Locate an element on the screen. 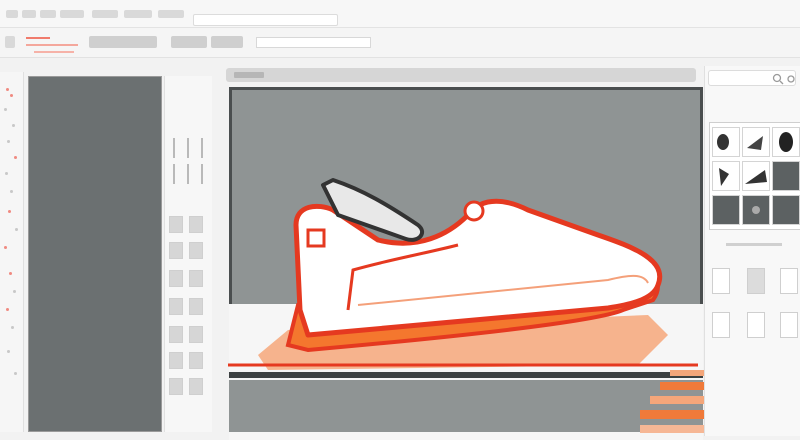 The image size is (800, 440). toolbar is located at coordinates (400, 43).